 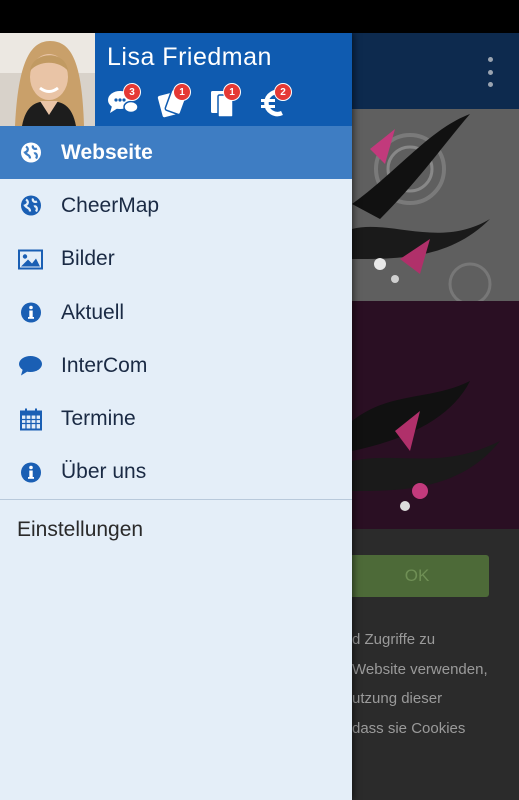 What do you see at coordinates (176, 205) in the screenshot?
I see `menu-item-cheermap: CheerMap` at bounding box center [176, 205].